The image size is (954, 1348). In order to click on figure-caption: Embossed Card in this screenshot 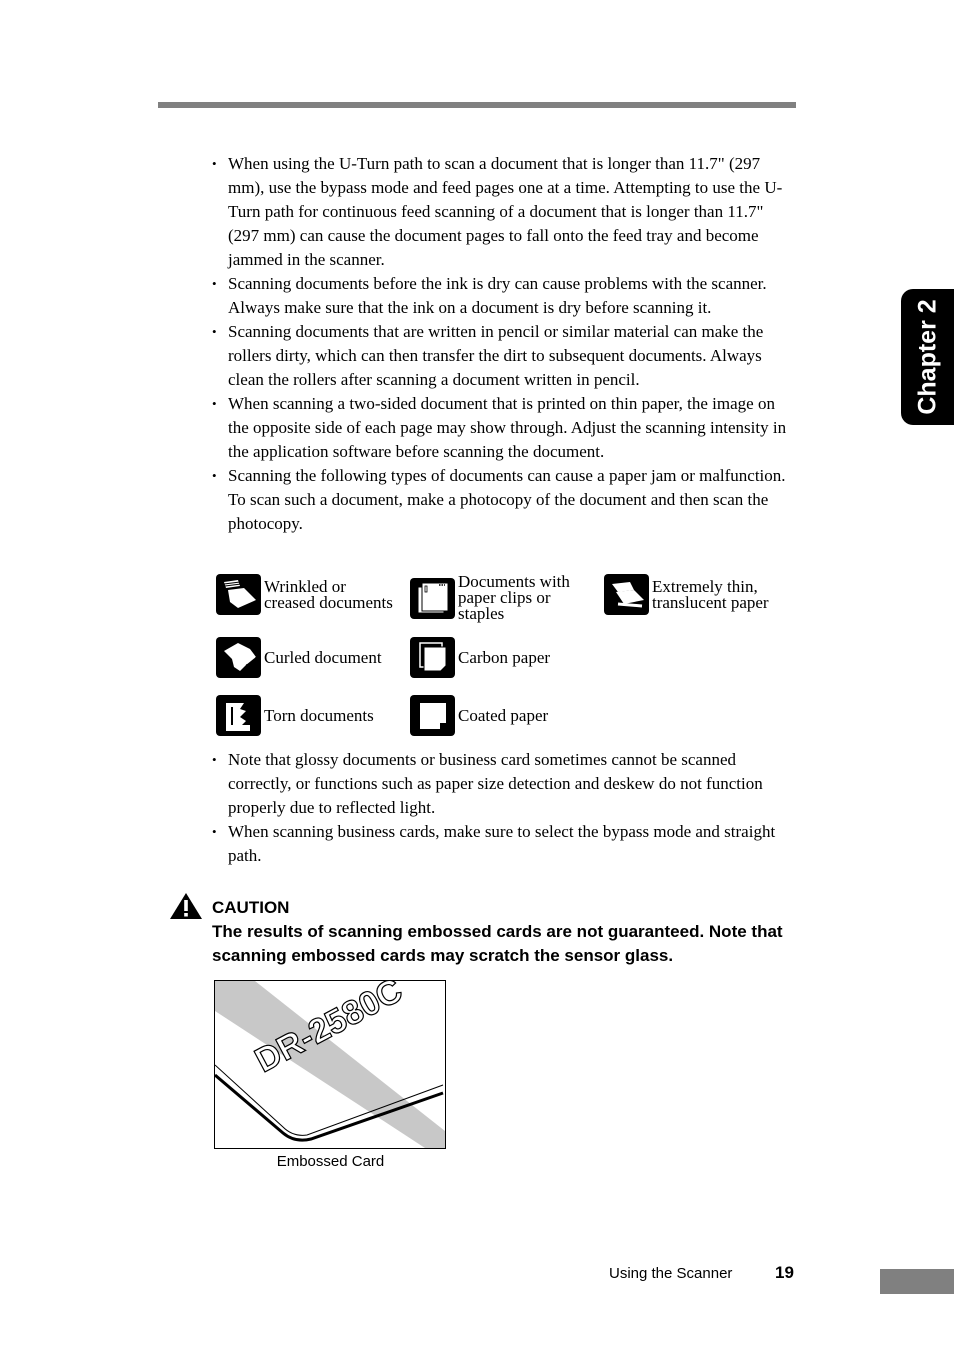, I will do `click(330, 1161)`.